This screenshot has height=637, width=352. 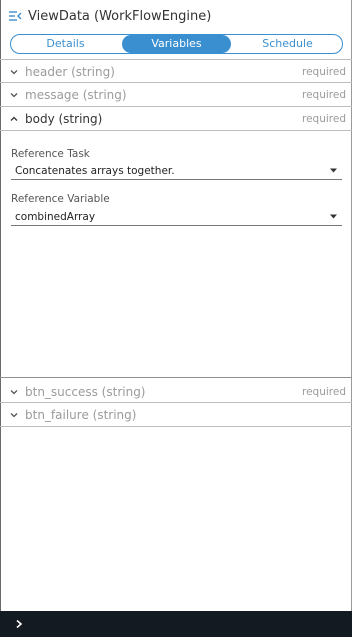 What do you see at coordinates (50, 154) in the screenshot?
I see `reference-task-label: Reference Task` at bounding box center [50, 154].